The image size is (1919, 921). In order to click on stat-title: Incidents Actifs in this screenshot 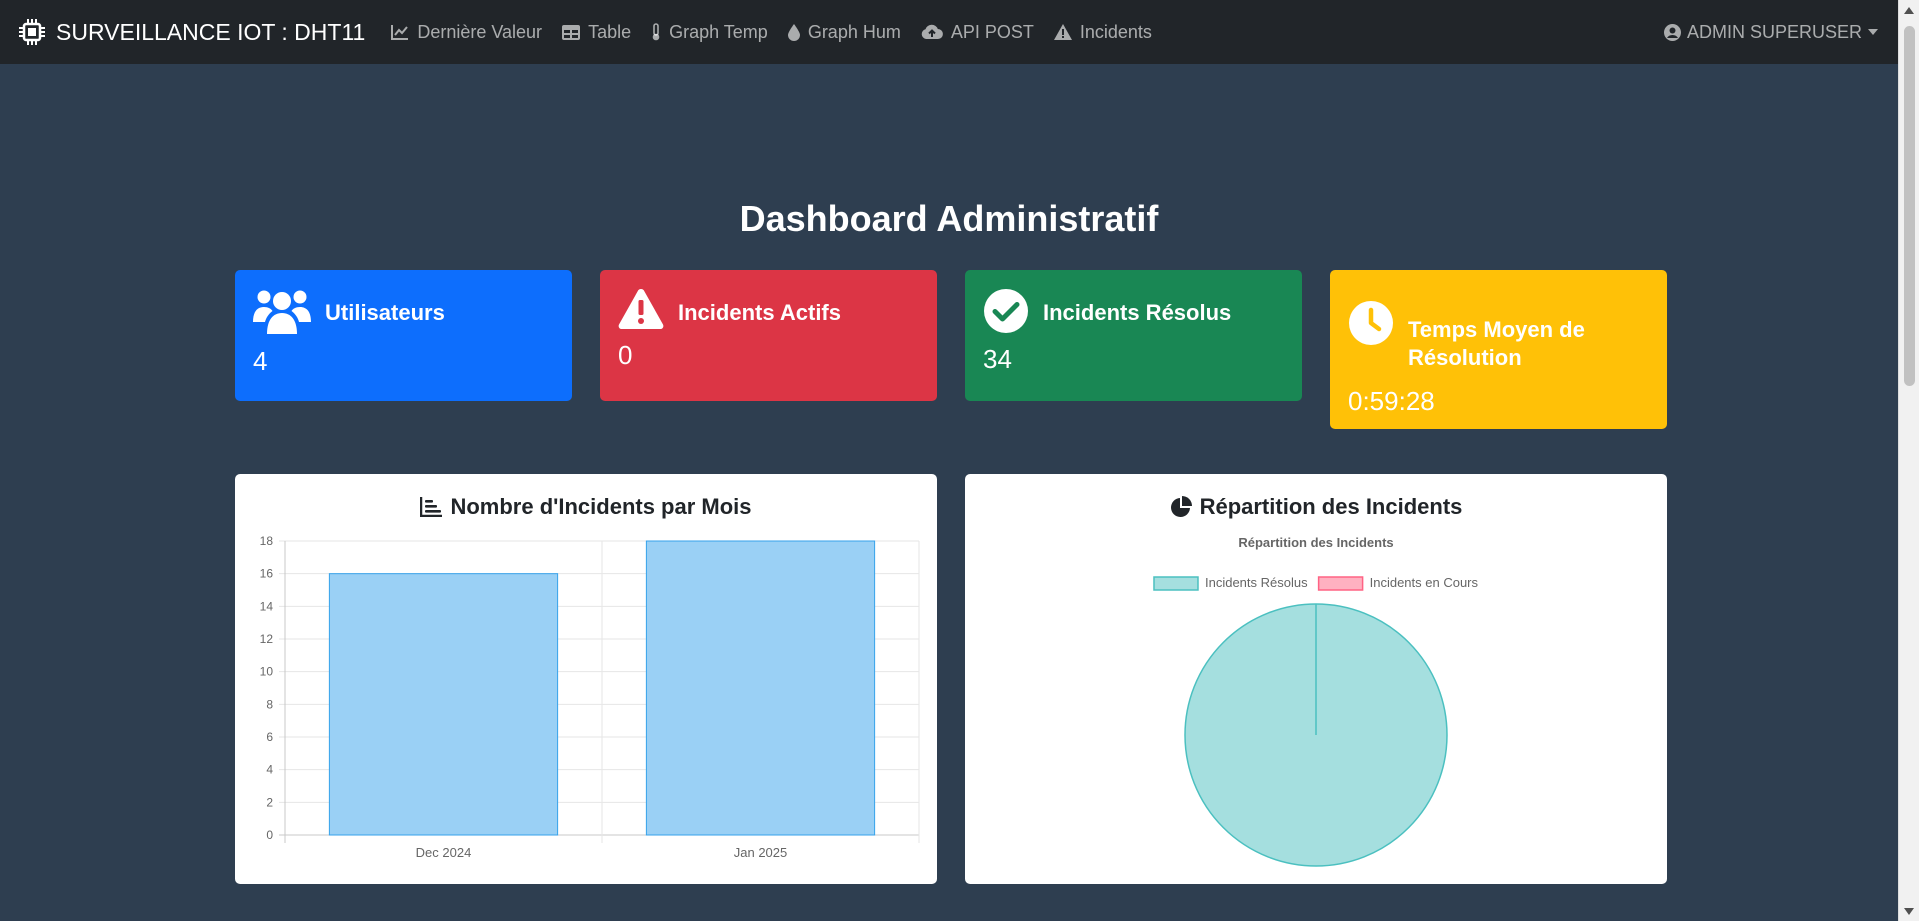, I will do `click(759, 312)`.